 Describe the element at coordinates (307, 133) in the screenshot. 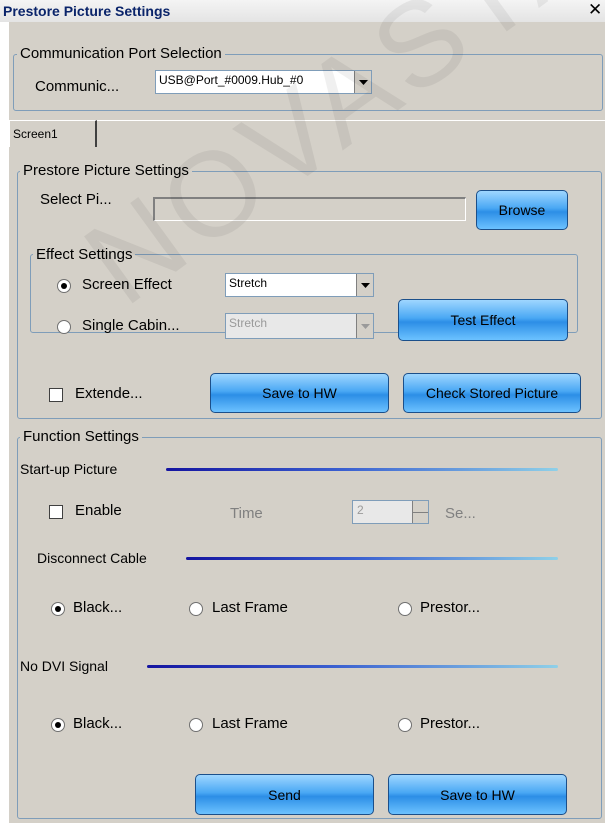

I see `tab-strip` at that location.